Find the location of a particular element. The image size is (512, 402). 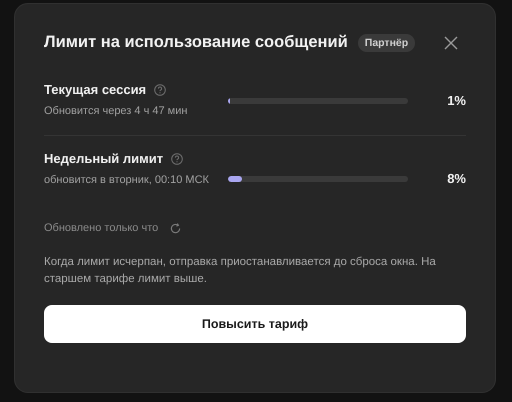

limit-note: Когда лимит исчерпан, отправка приостанавливается до сброса окна. На старшем тарифе лимит выше. is located at coordinates (240, 271).